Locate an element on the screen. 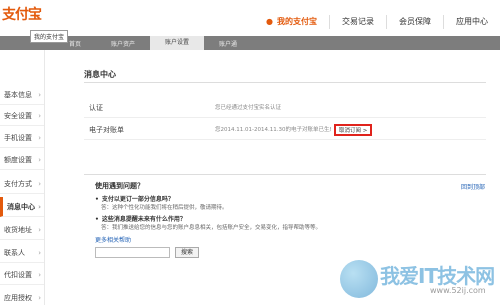 The height and width of the screenshot is (305, 500). faq-question-text: 这些消息提醒未来有什么作用？ is located at coordinates (143, 219).